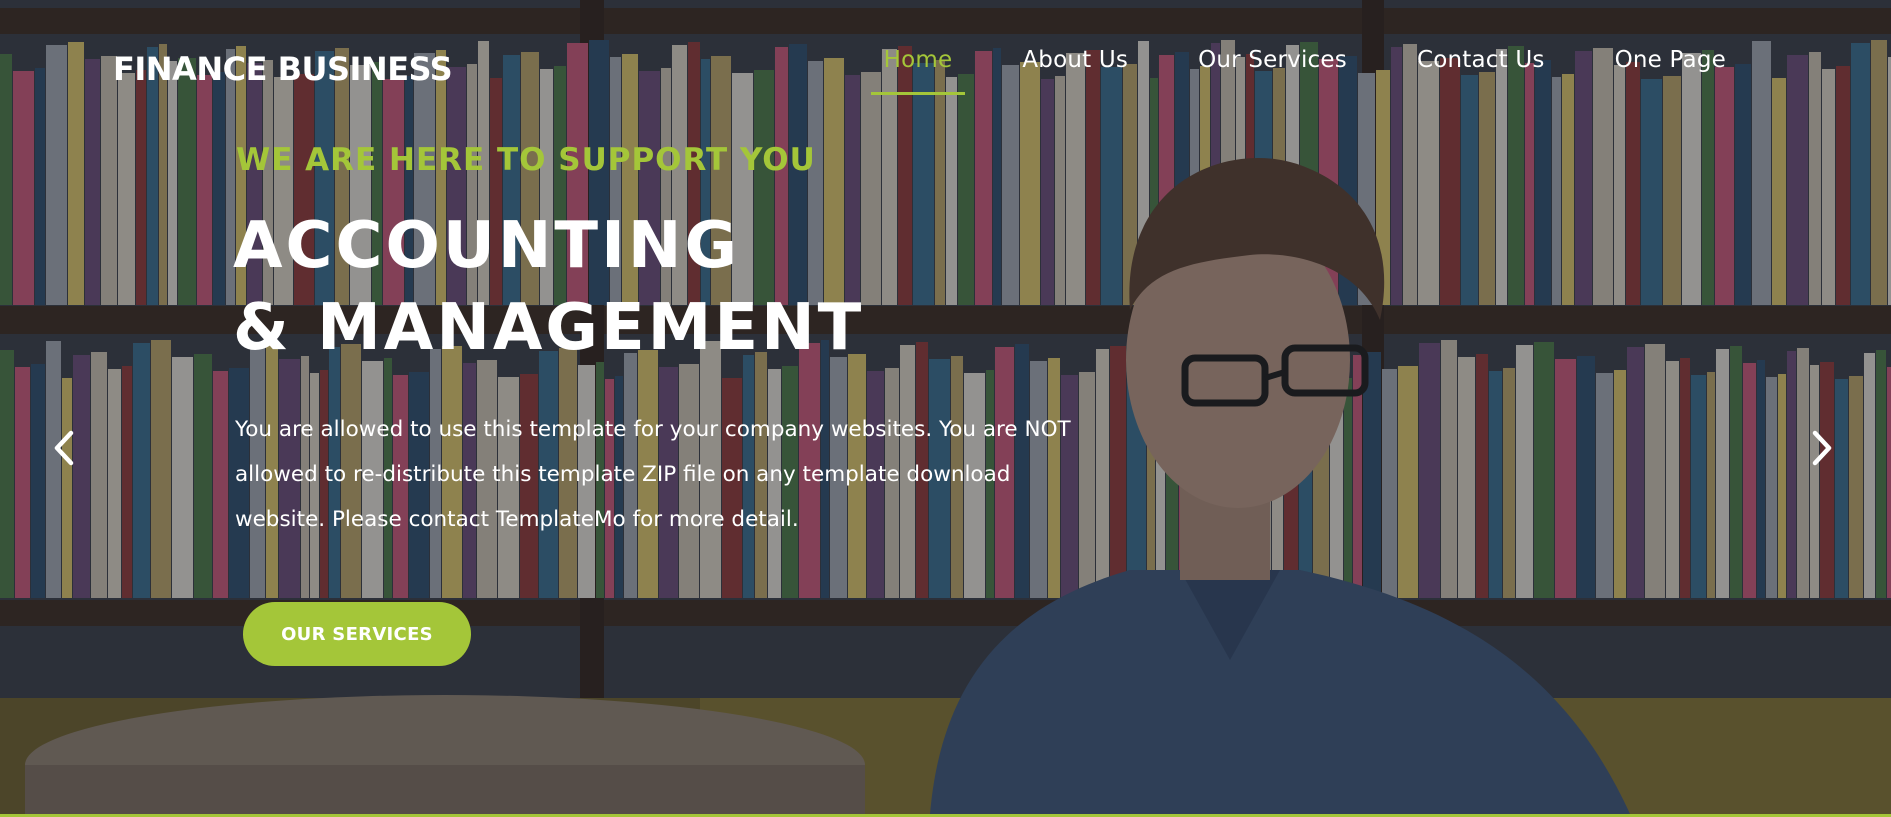  Describe the element at coordinates (549, 328) in the screenshot. I see `hero-headline-line-2: & MANAGEMENT` at that location.